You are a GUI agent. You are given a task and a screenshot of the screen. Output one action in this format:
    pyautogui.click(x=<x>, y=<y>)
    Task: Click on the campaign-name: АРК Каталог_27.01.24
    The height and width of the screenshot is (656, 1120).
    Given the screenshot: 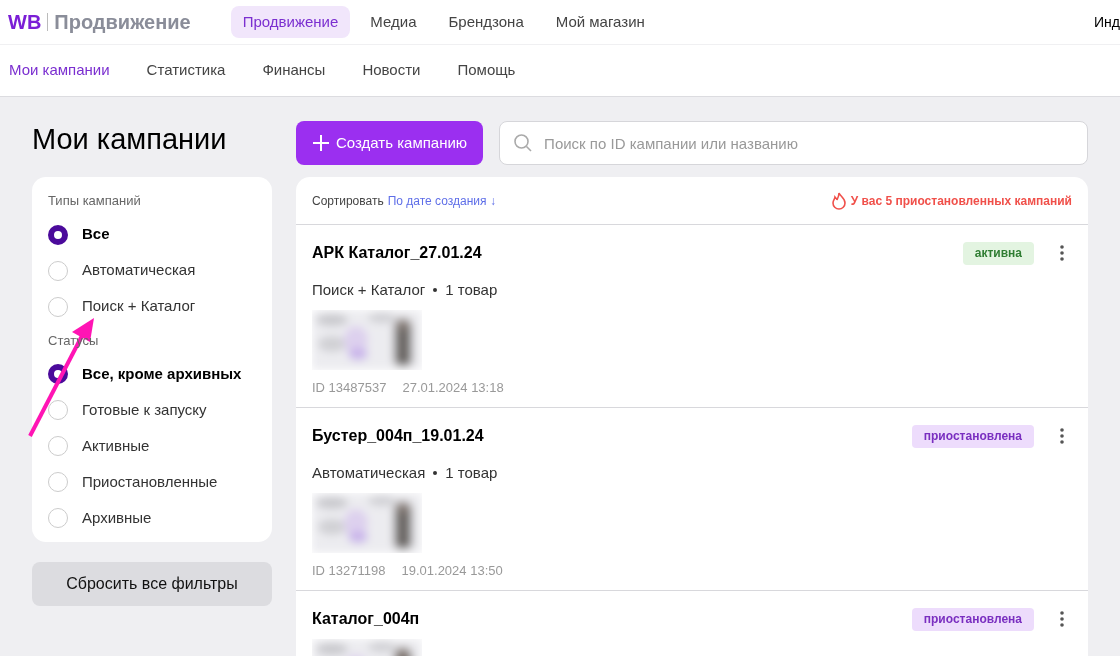 What is the action you would take?
    pyautogui.click(x=397, y=253)
    